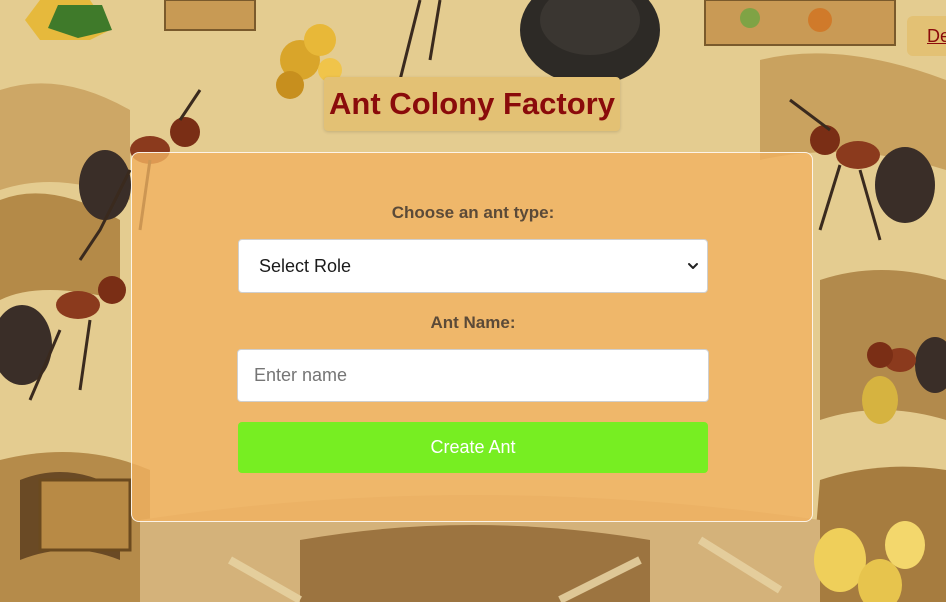 Image resolution: width=946 pixels, height=602 pixels. I want to click on role-select: Select Role, so click(473, 266).